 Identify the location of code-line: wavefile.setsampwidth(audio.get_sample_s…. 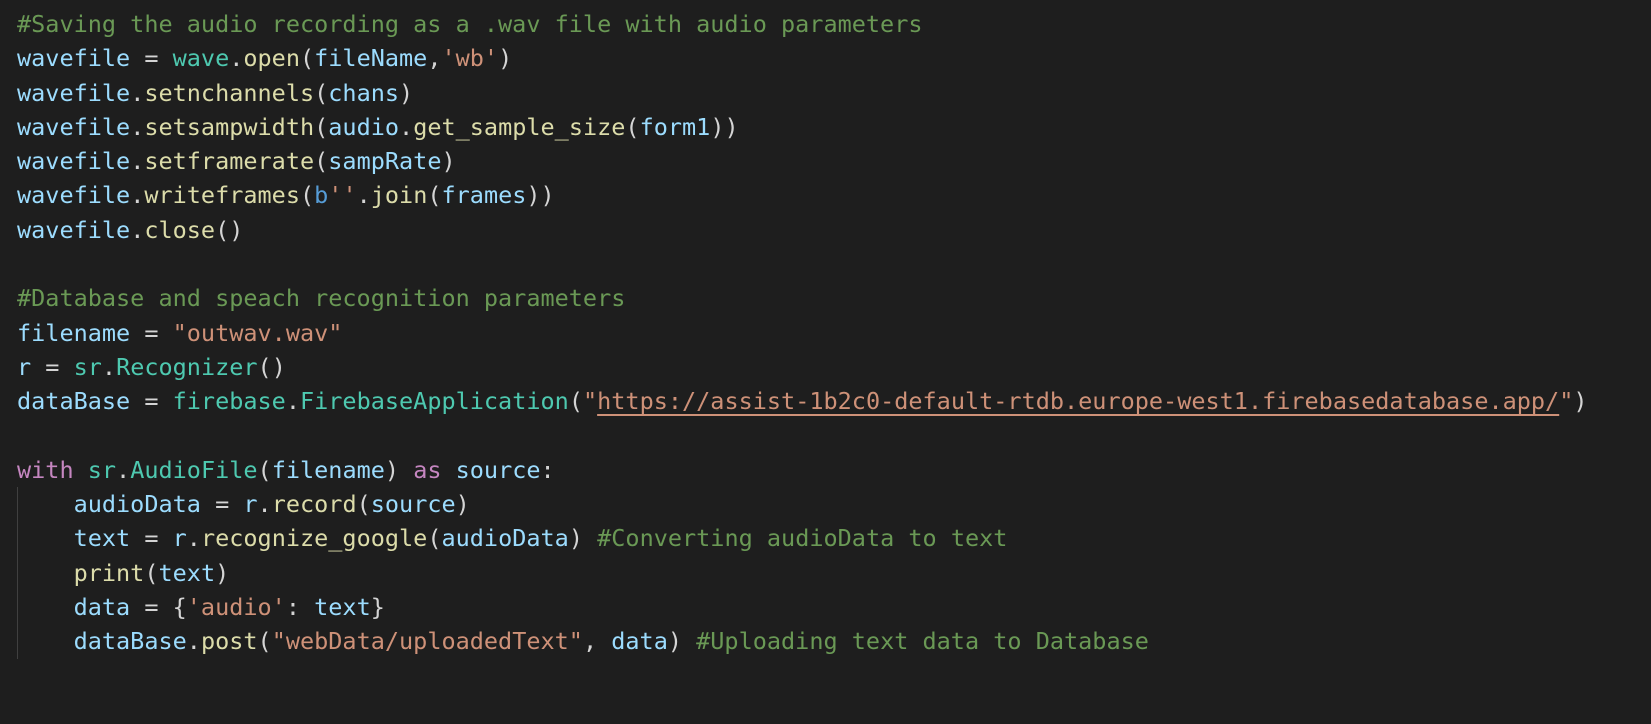
(802, 127).